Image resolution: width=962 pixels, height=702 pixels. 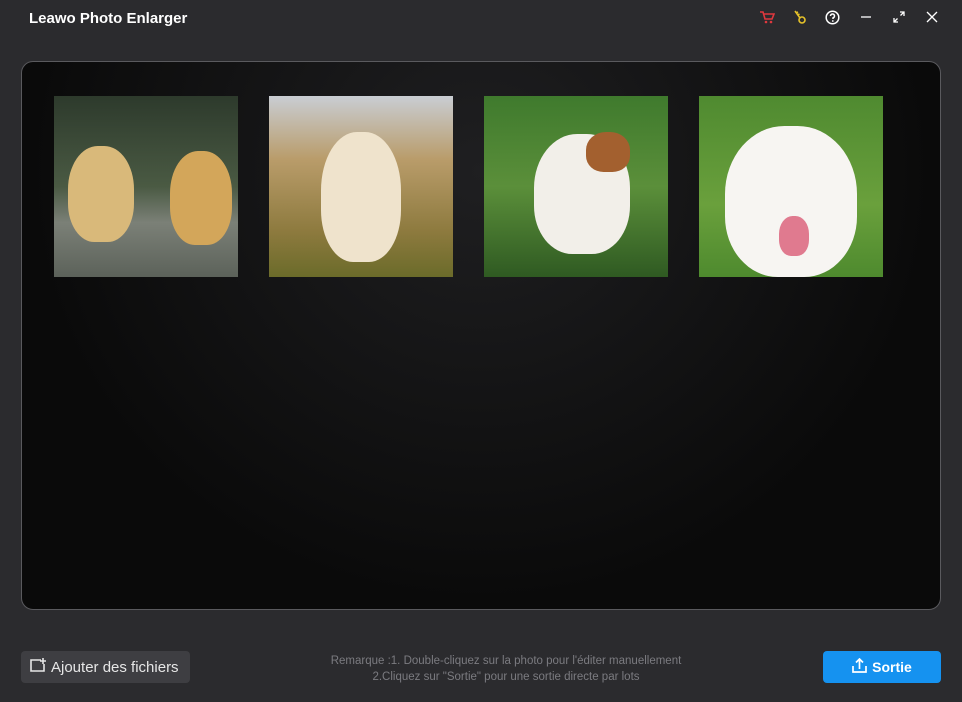 What do you see at coordinates (865, 17) in the screenshot?
I see `minimize-icon` at bounding box center [865, 17].